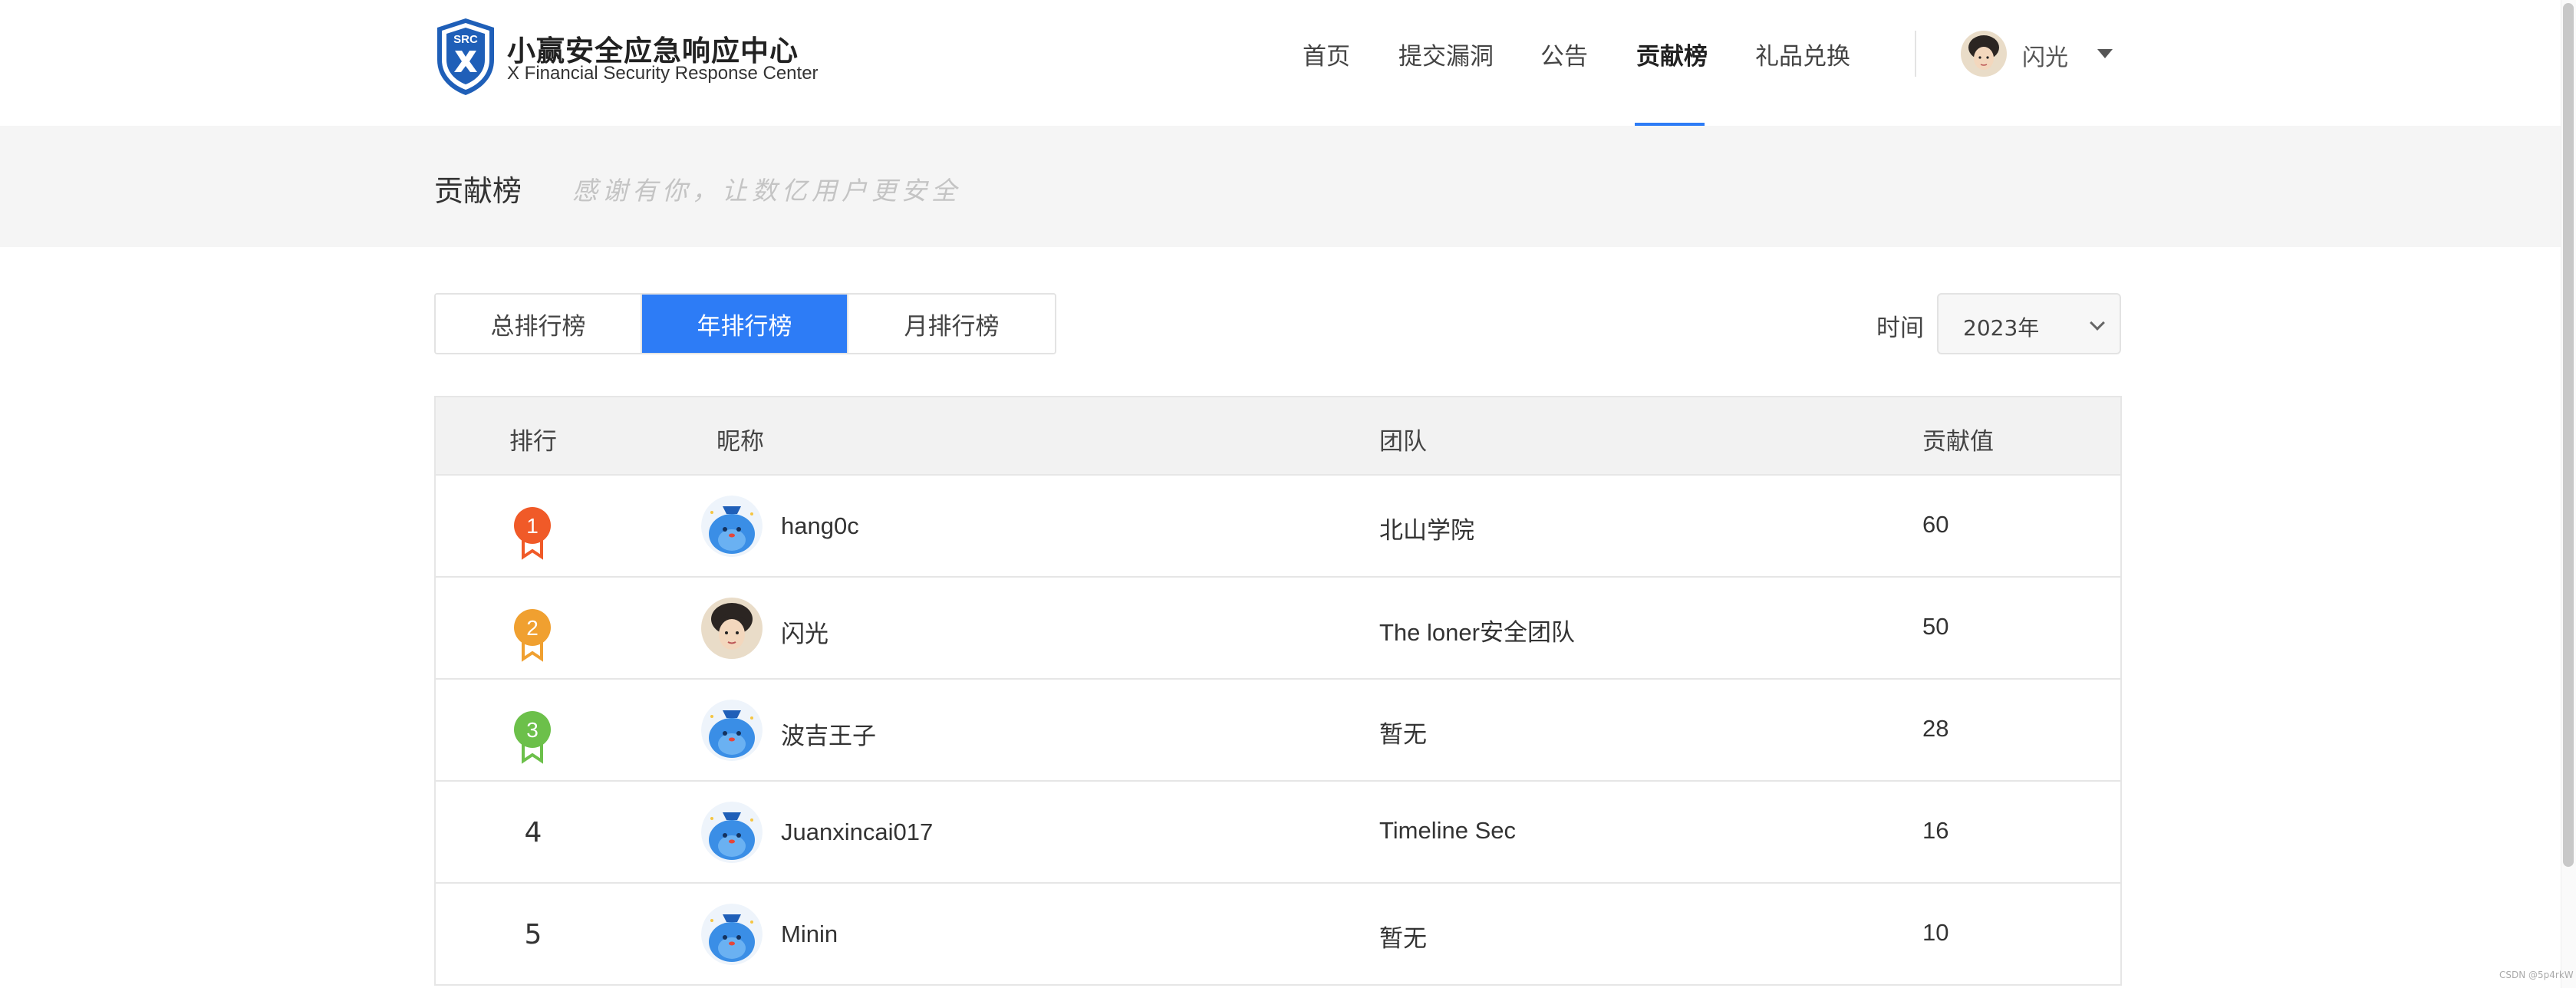 This screenshot has width=2576, height=988. I want to click on contribution-score: 50, so click(1935, 626).